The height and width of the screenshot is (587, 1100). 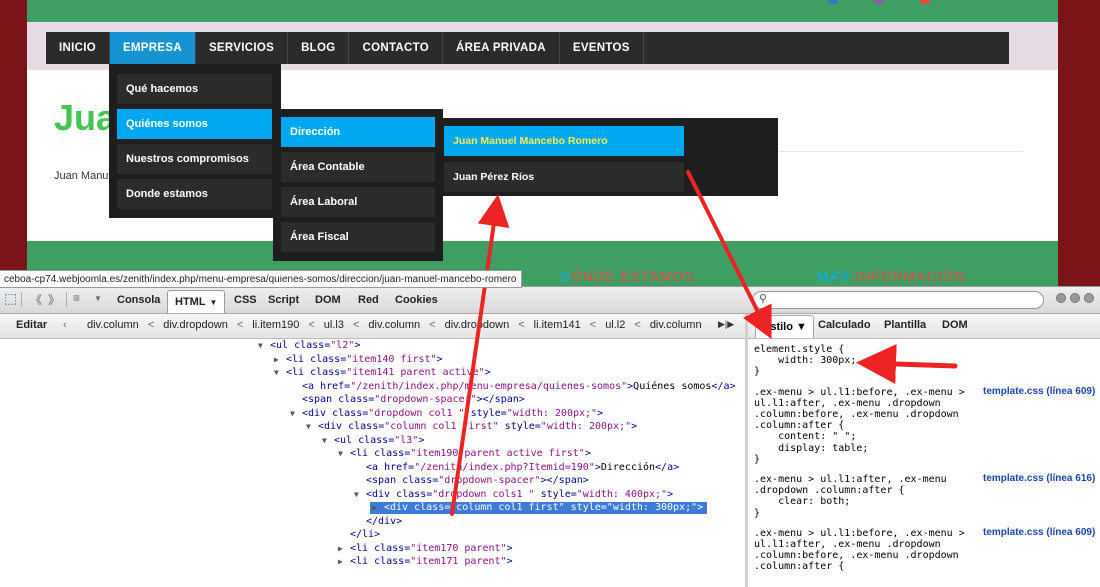 What do you see at coordinates (784, 326) in the screenshot?
I see `side-tab-estilo: Estilo ▼` at bounding box center [784, 326].